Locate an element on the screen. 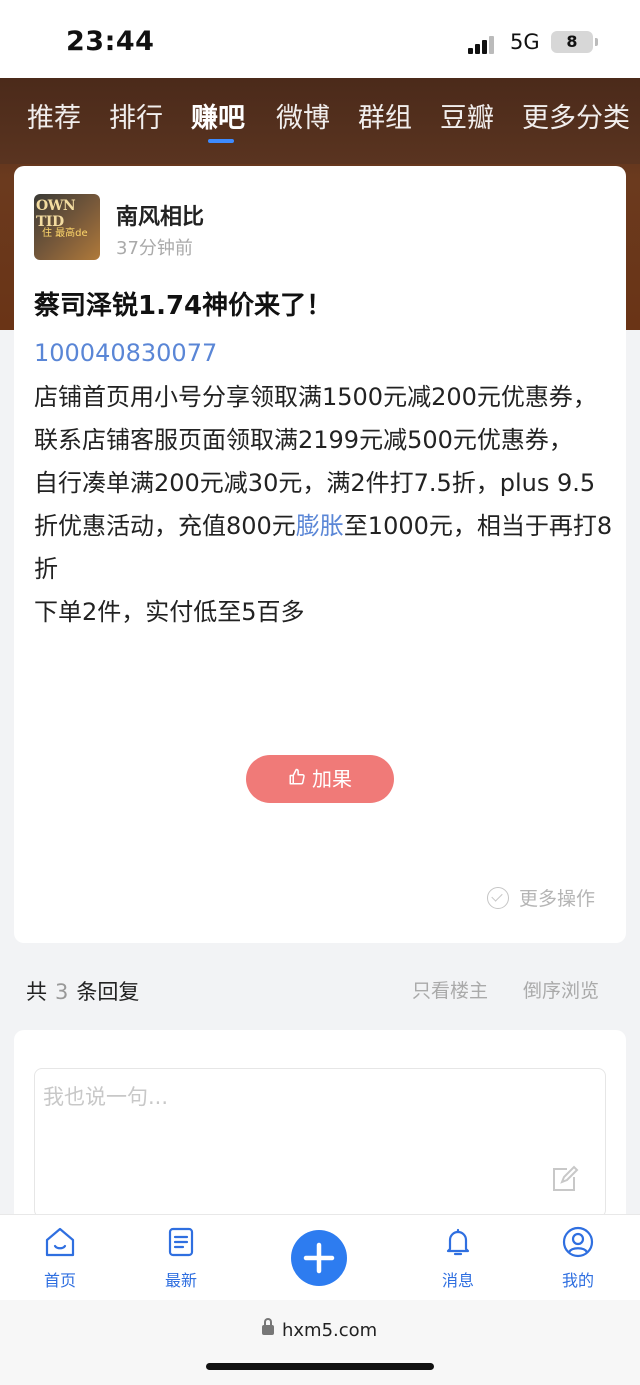  user-icon is located at coordinates (578, 1242).